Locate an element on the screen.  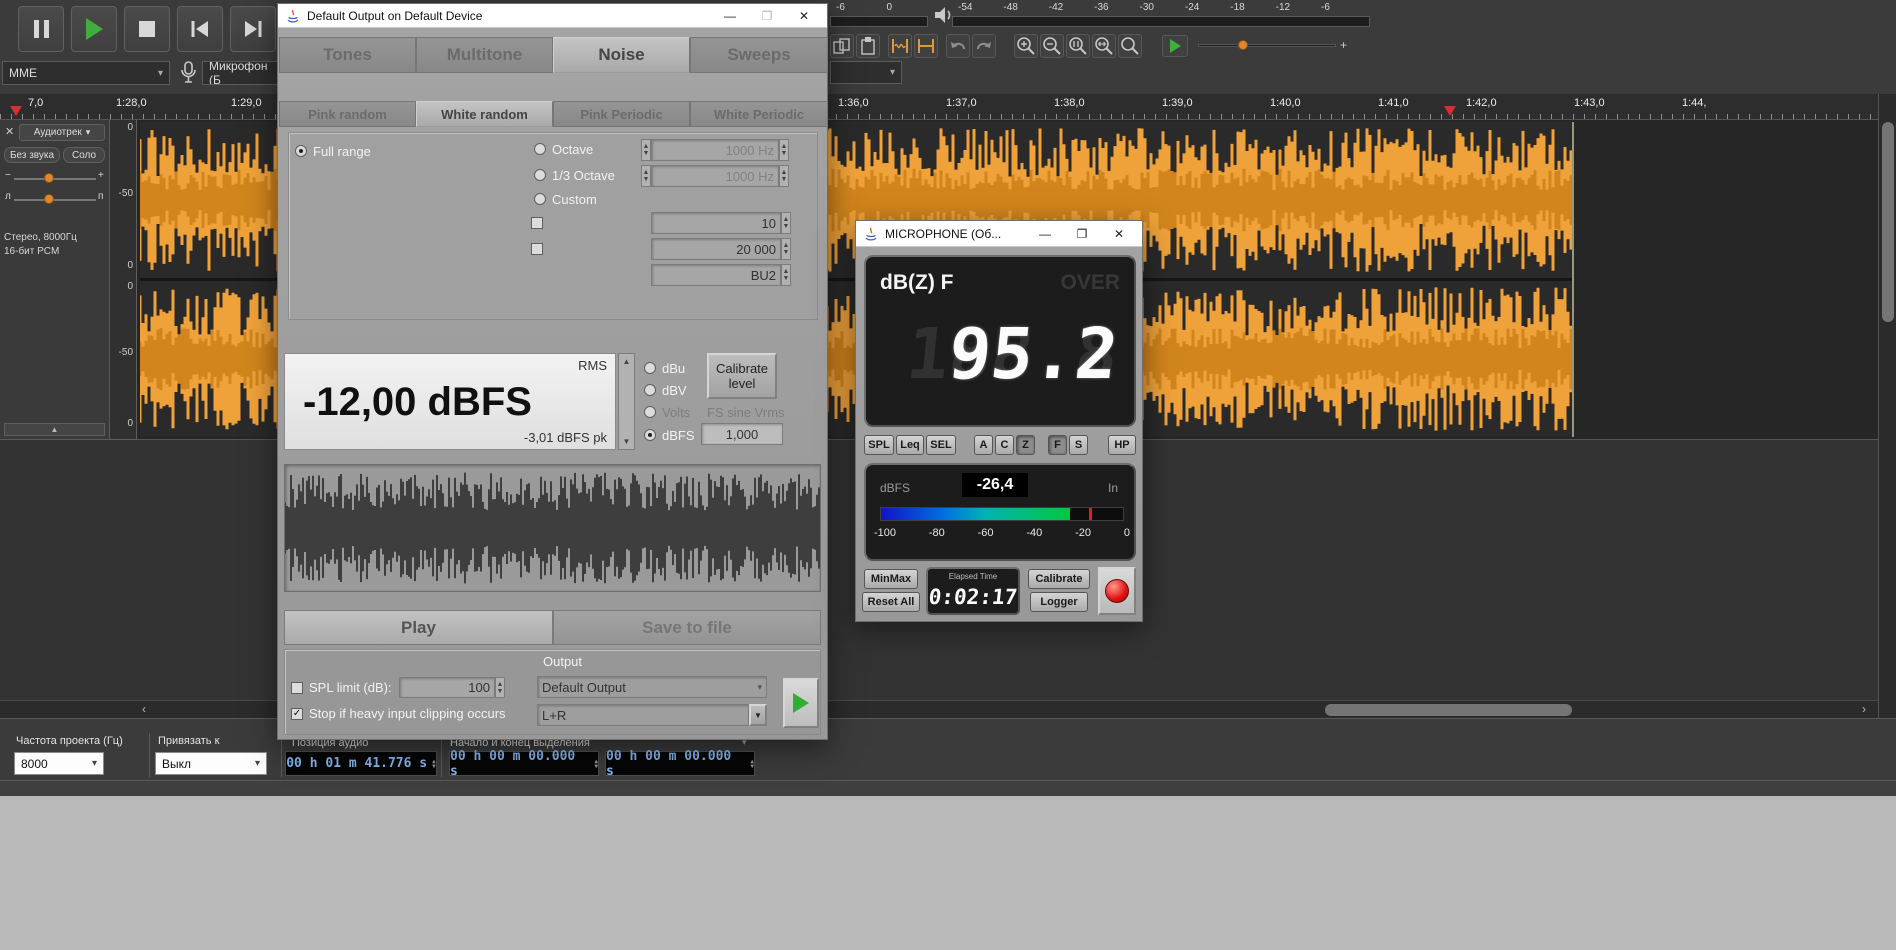
subtab-white-random: White random is located at coordinates (484, 114).